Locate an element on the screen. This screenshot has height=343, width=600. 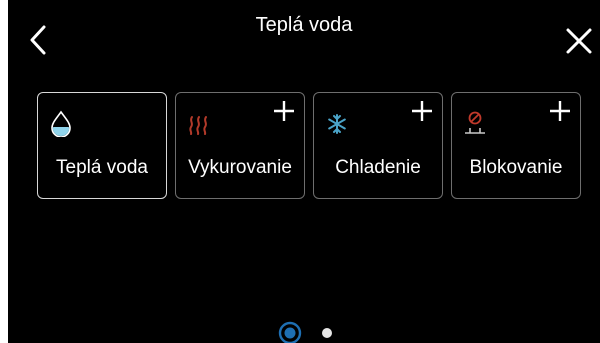
tile-label: Chladenie is located at coordinates (378, 167).